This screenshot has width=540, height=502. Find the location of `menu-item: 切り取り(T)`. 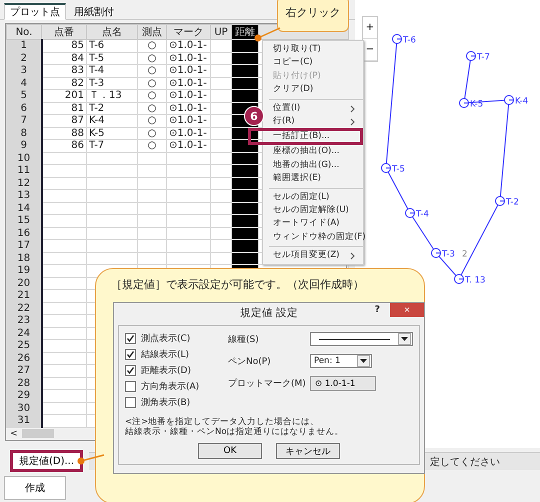

menu-item: 切り取り(T) is located at coordinates (313, 49).